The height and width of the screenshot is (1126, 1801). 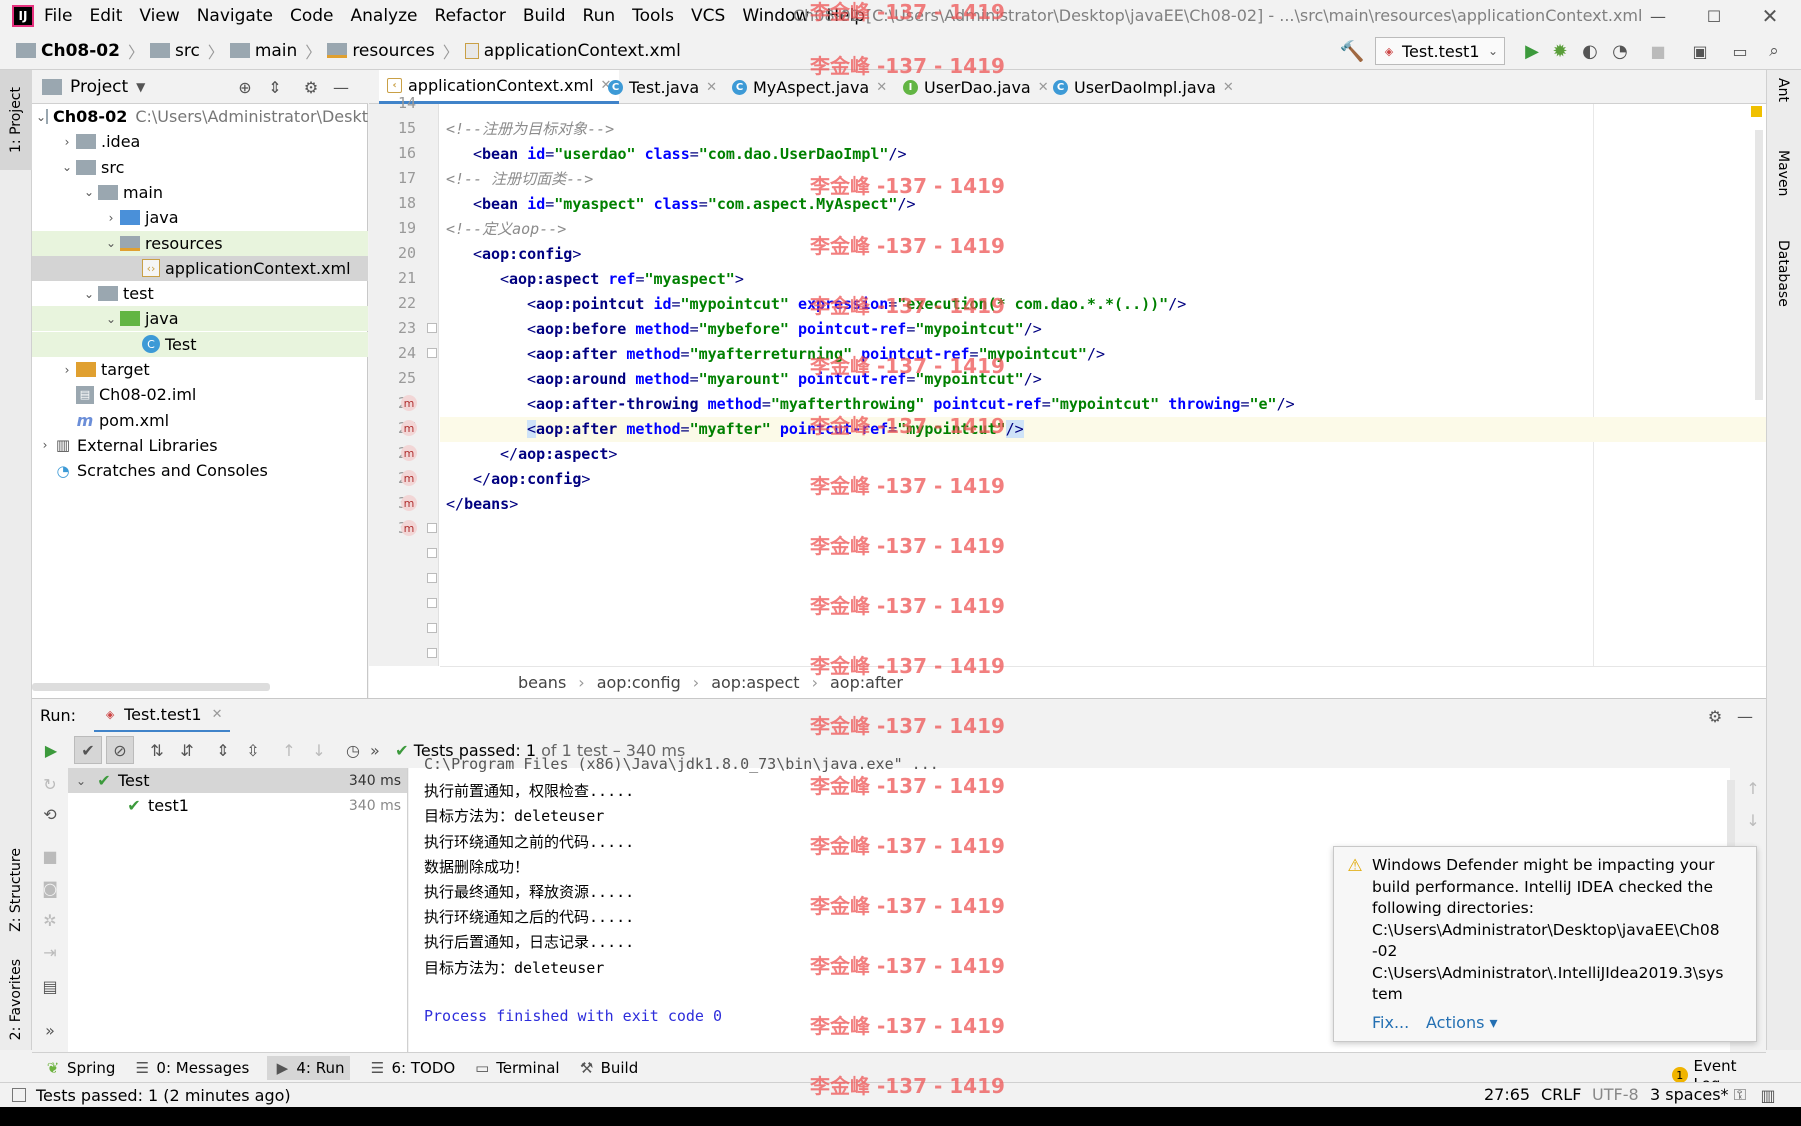 What do you see at coordinates (353, 750) in the screenshot?
I see `history-icon: ◷` at bounding box center [353, 750].